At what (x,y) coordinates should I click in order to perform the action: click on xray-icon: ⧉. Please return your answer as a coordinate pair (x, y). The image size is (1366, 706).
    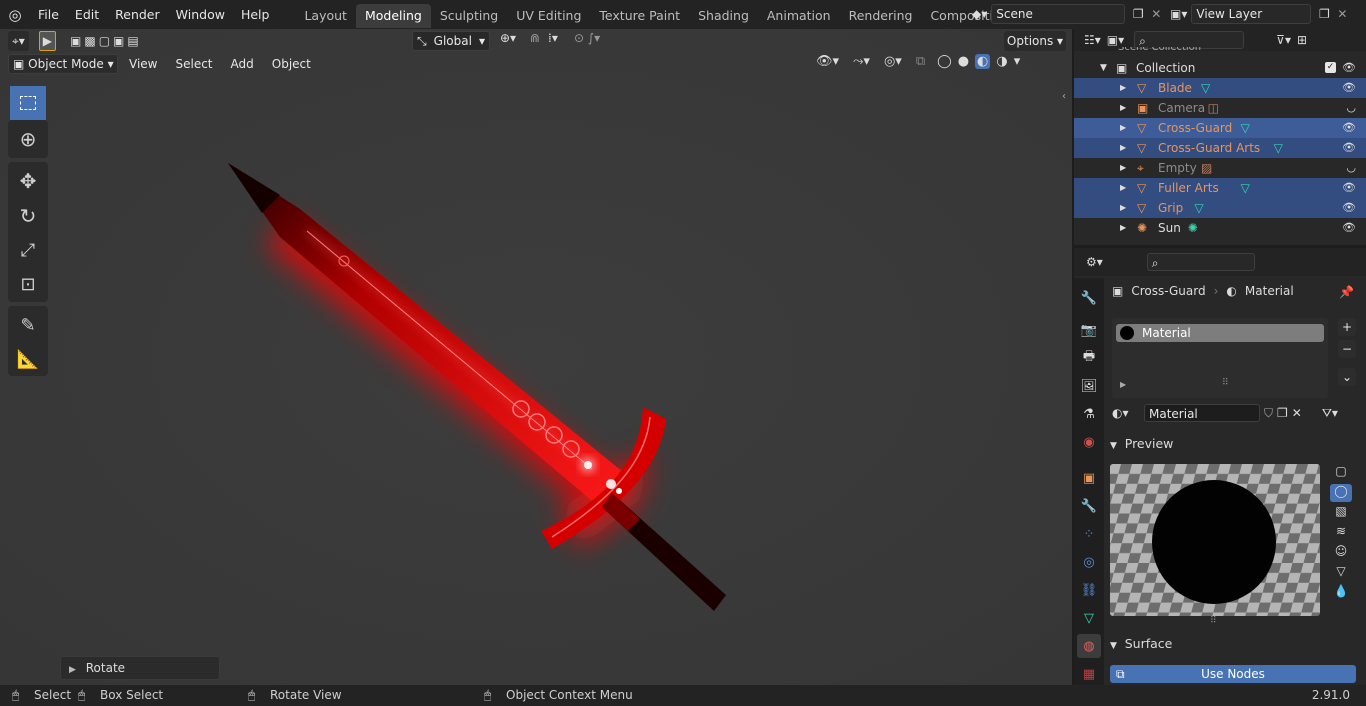
    Looking at the image, I should click on (920, 61).